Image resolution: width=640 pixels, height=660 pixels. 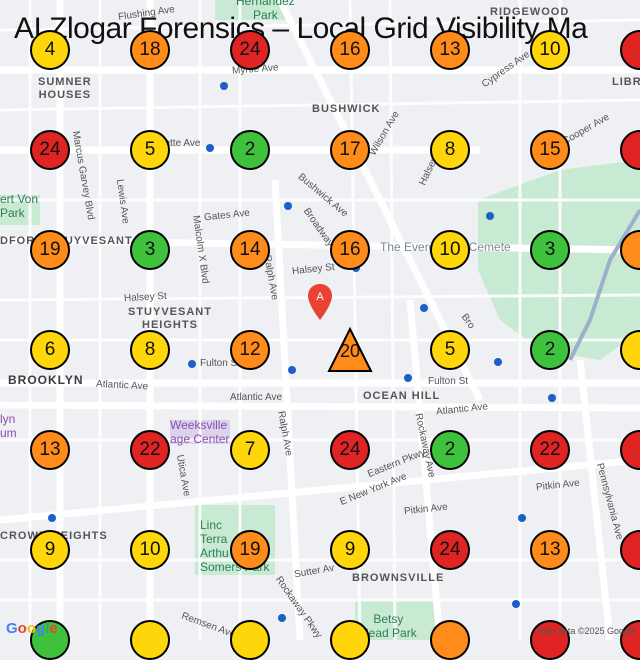 I want to click on grid-marker-r2-c5: 3, so click(x=550, y=250).